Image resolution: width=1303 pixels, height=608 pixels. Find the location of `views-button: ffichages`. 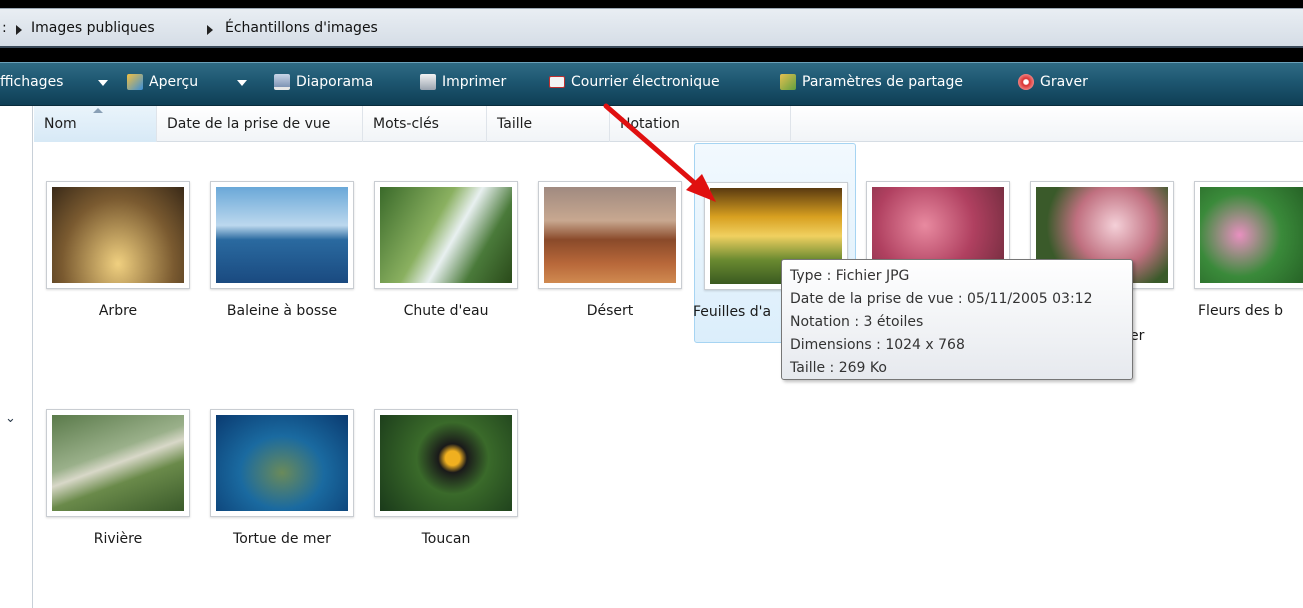

views-button: ffichages is located at coordinates (31, 82).